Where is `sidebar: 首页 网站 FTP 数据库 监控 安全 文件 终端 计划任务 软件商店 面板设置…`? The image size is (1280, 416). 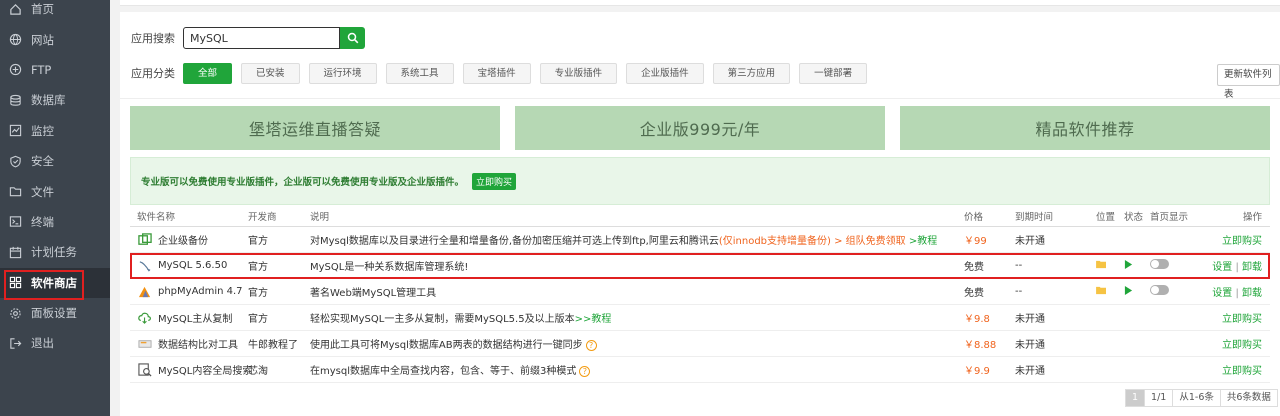
sidebar: 首页 网站 FTP 数据库 监控 安全 文件 终端 计划任务 软件商店 面板设置… is located at coordinates (55, 208).